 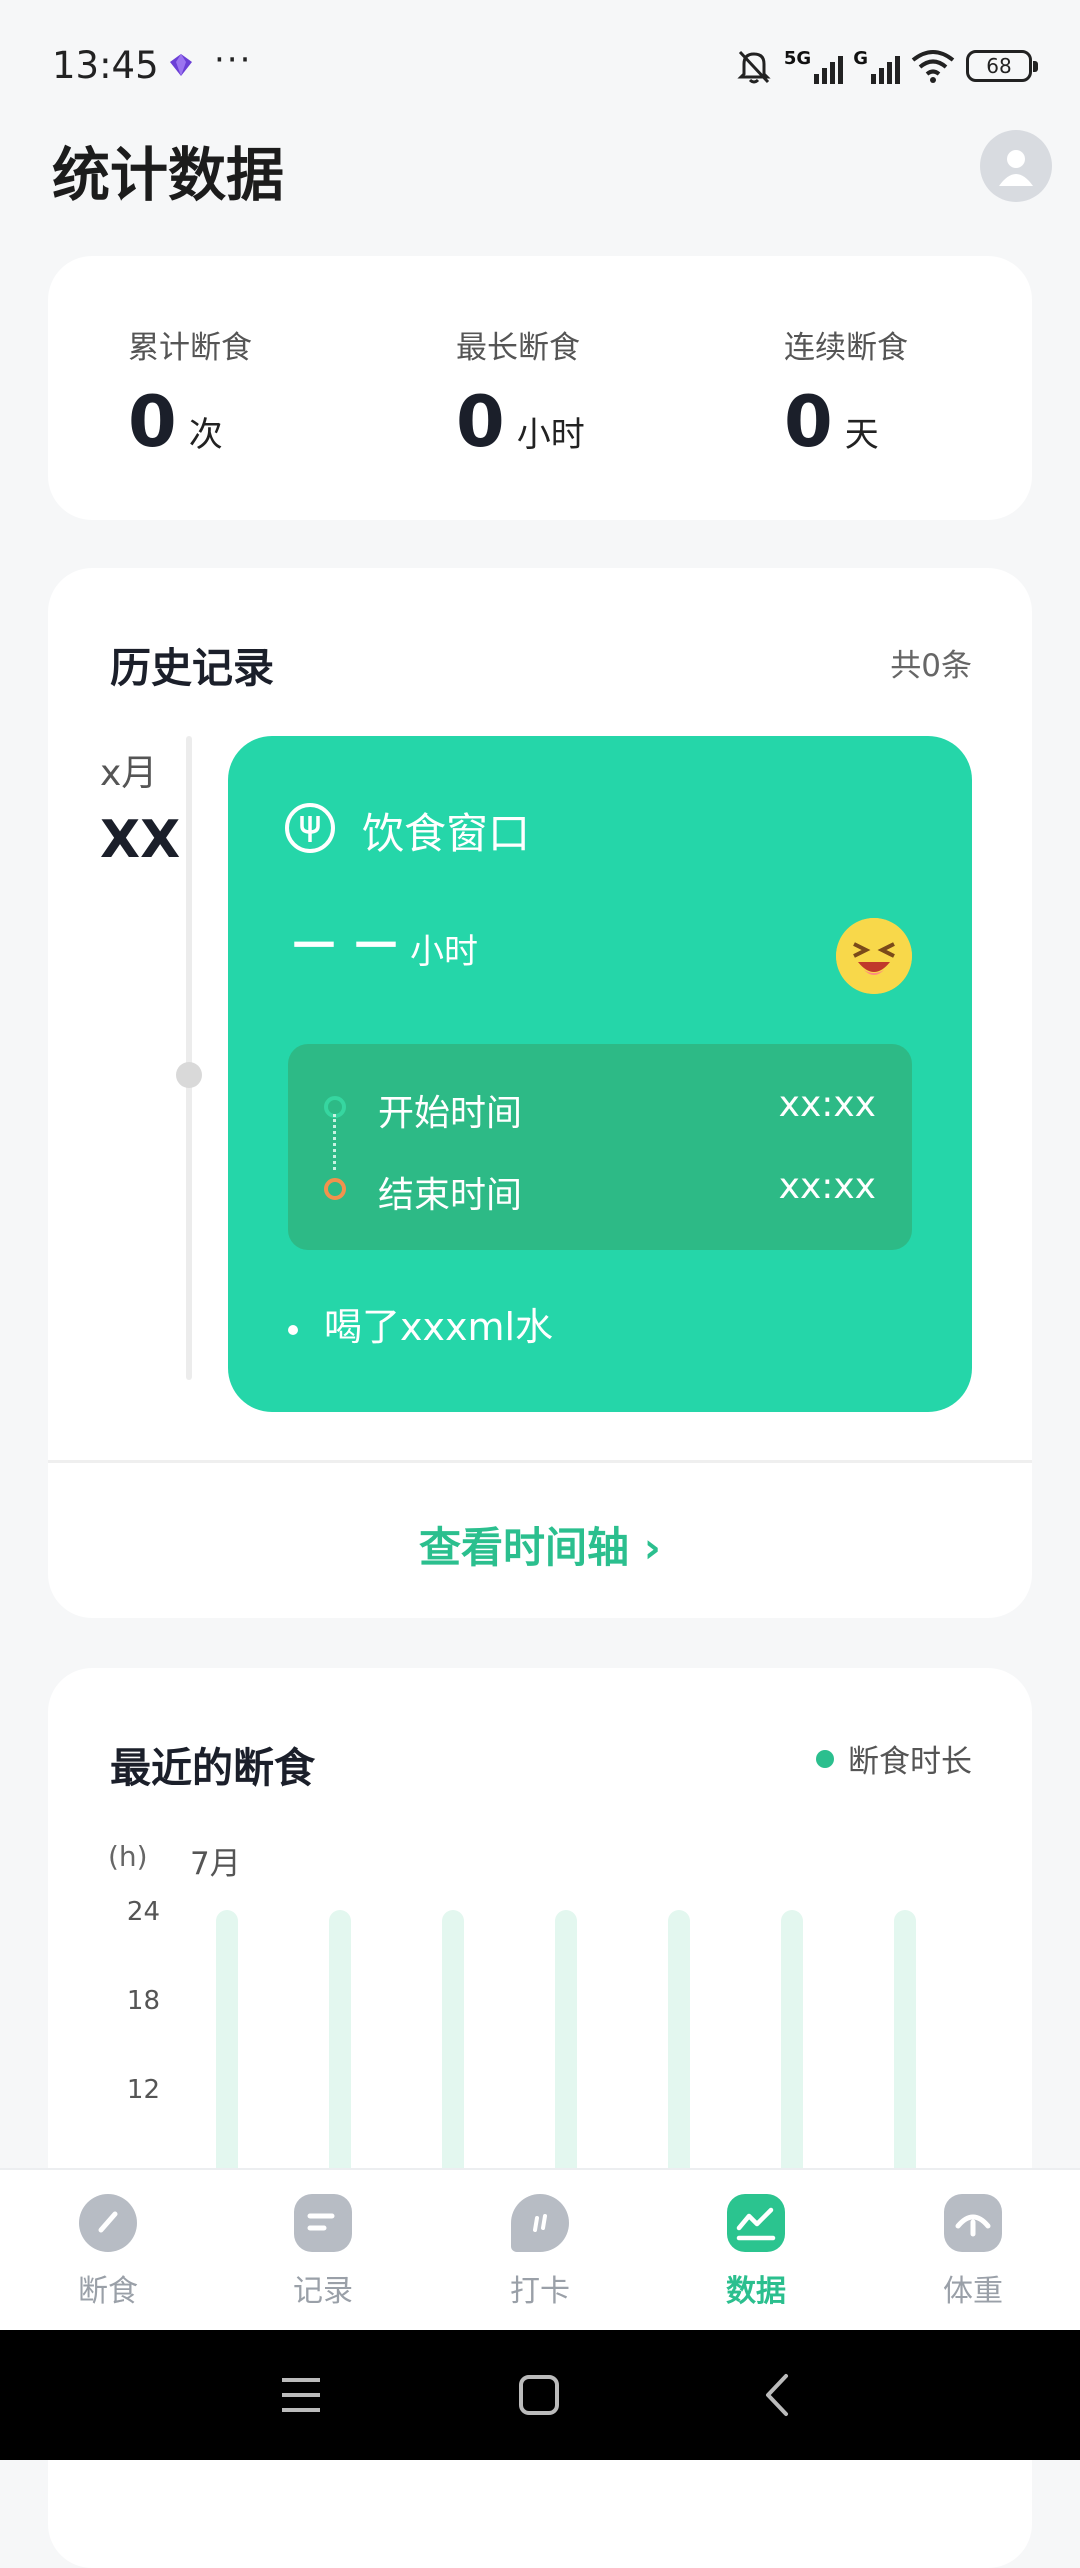 I want to click on nav-label: 体重, so click(x=973, y=2291).